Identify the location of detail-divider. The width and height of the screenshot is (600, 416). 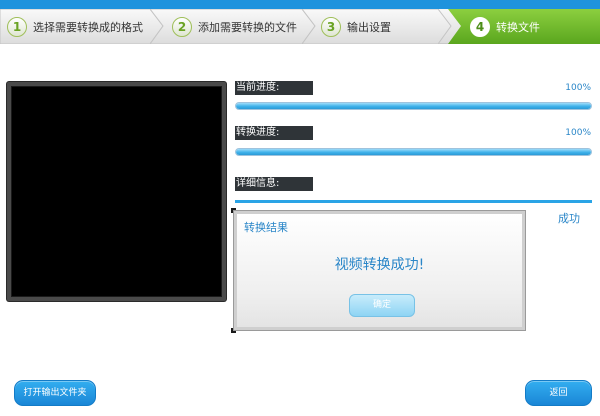
(413, 201).